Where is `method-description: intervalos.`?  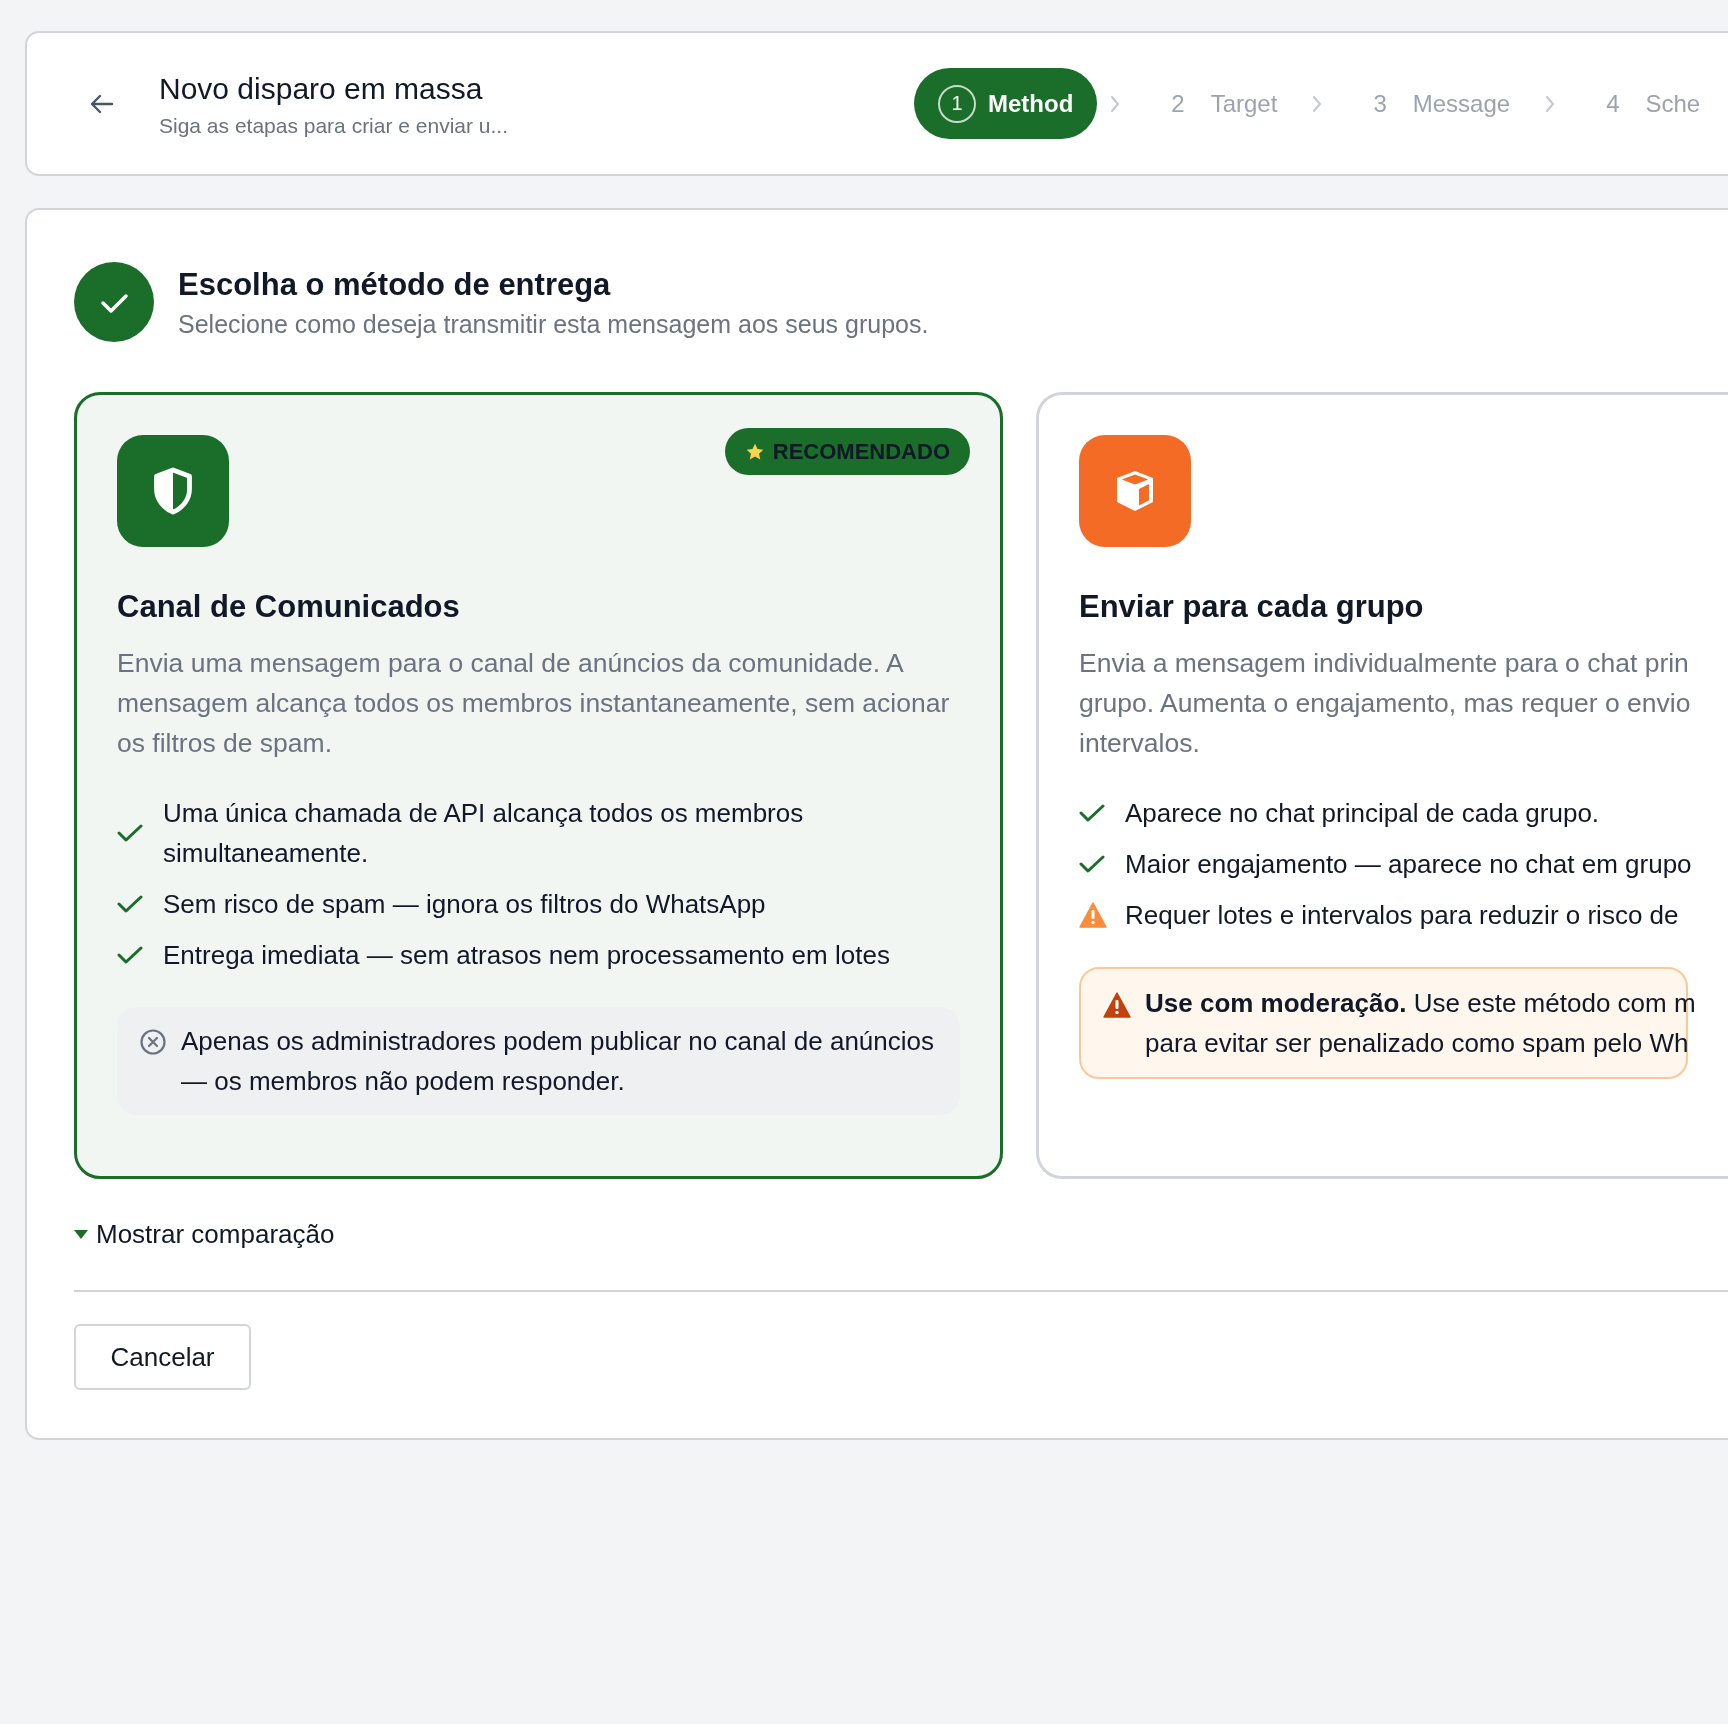
method-description: intervalos. is located at coordinates (1140, 743).